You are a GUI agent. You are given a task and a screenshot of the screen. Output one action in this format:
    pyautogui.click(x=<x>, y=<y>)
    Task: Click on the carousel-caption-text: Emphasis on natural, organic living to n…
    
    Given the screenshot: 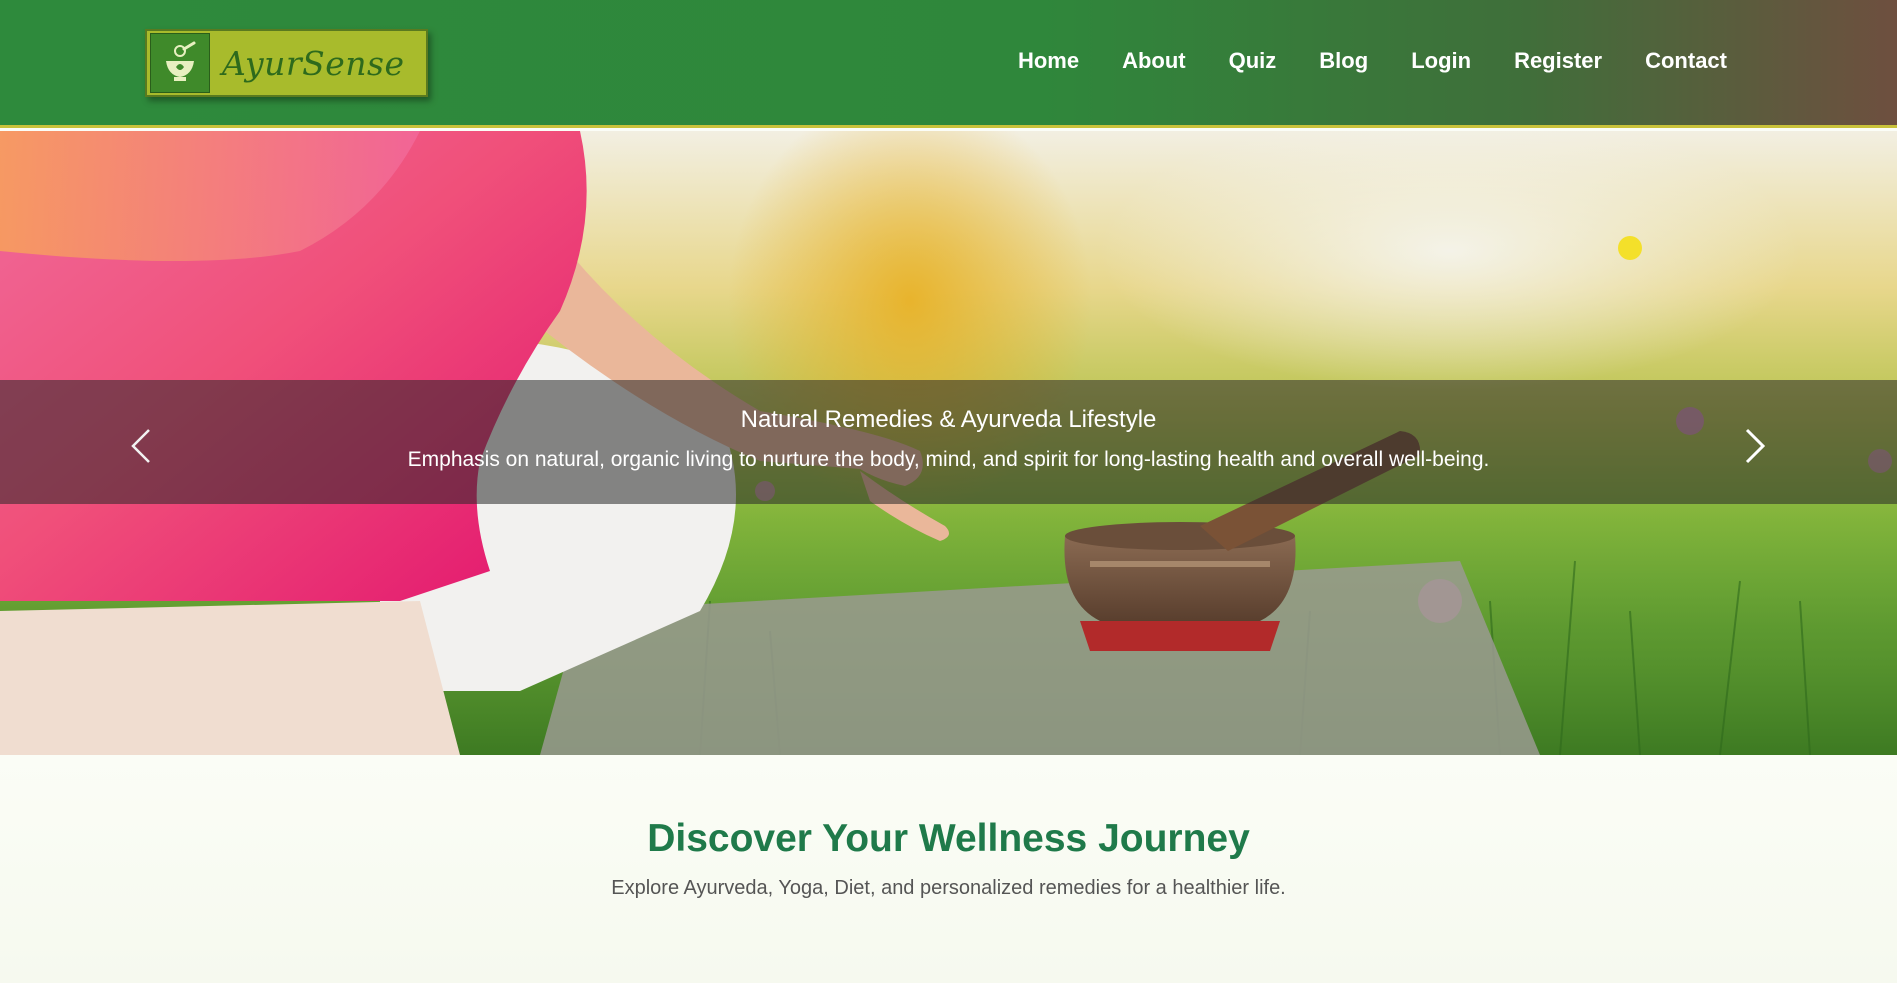 What is the action you would take?
    pyautogui.click(x=948, y=459)
    